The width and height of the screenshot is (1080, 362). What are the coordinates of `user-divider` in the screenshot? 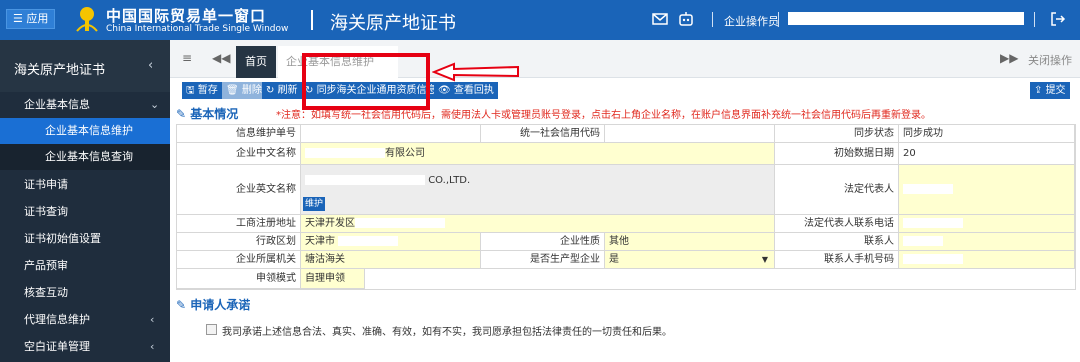 It's located at (712, 19).